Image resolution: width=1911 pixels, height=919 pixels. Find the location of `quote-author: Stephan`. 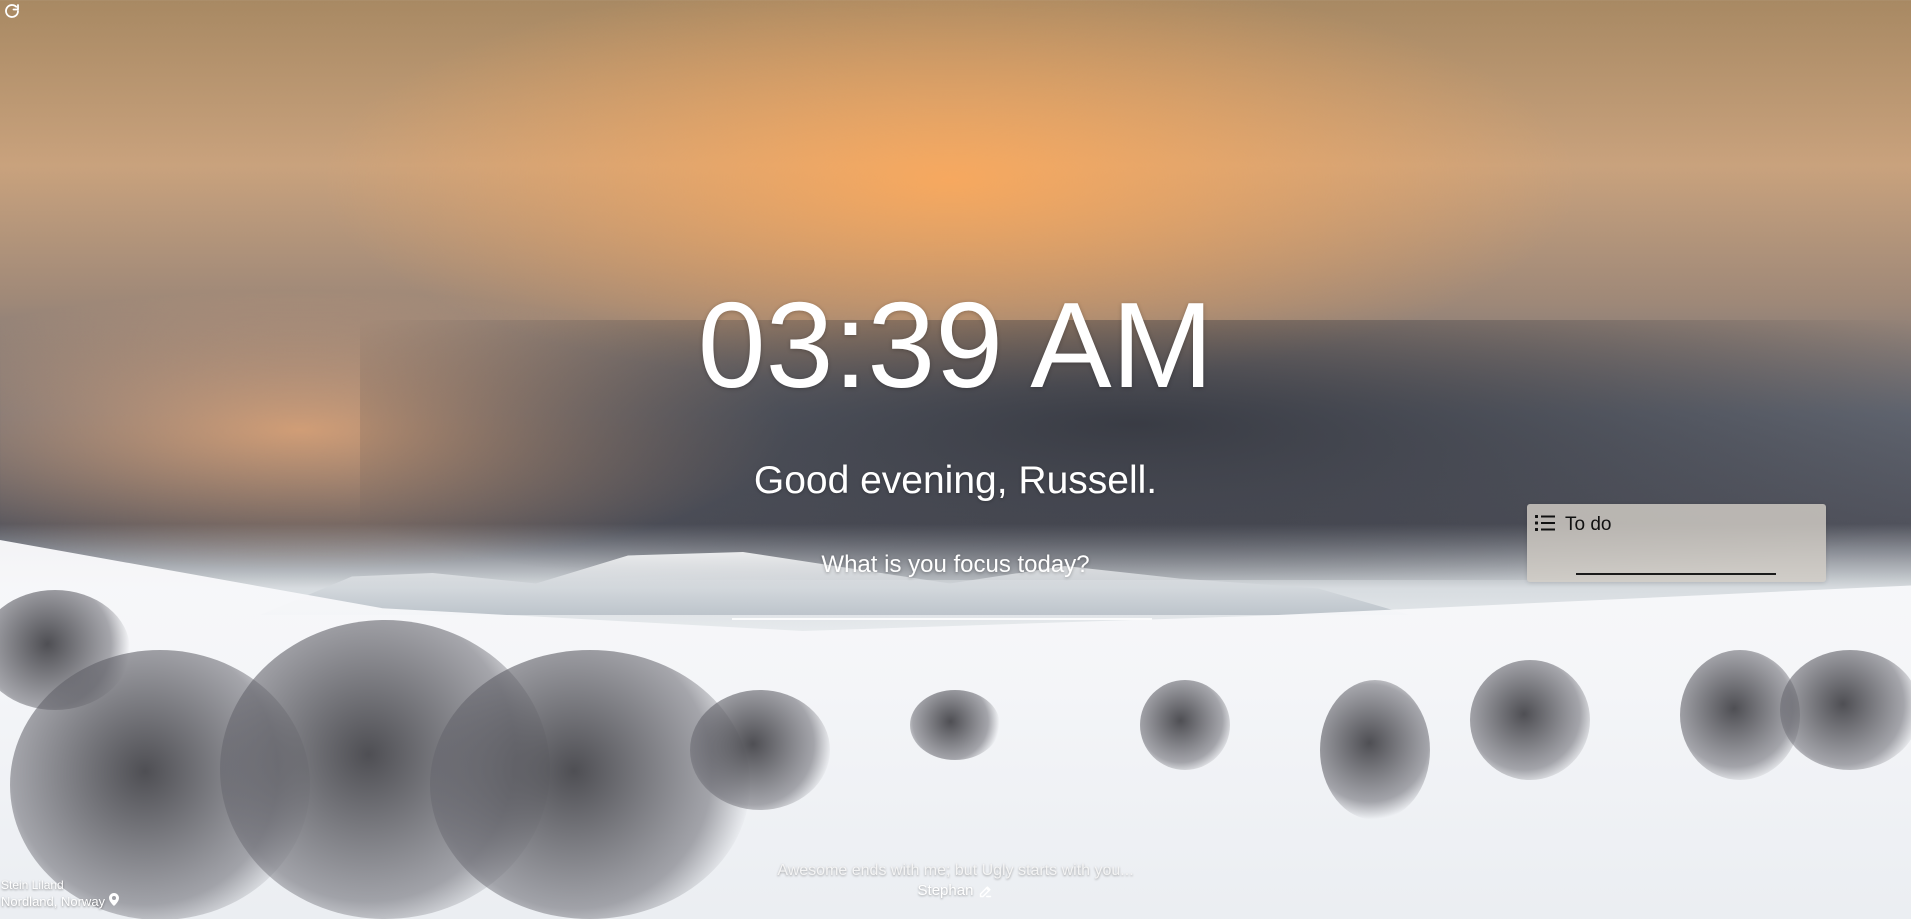

quote-author: Stephan is located at coordinates (955, 891).